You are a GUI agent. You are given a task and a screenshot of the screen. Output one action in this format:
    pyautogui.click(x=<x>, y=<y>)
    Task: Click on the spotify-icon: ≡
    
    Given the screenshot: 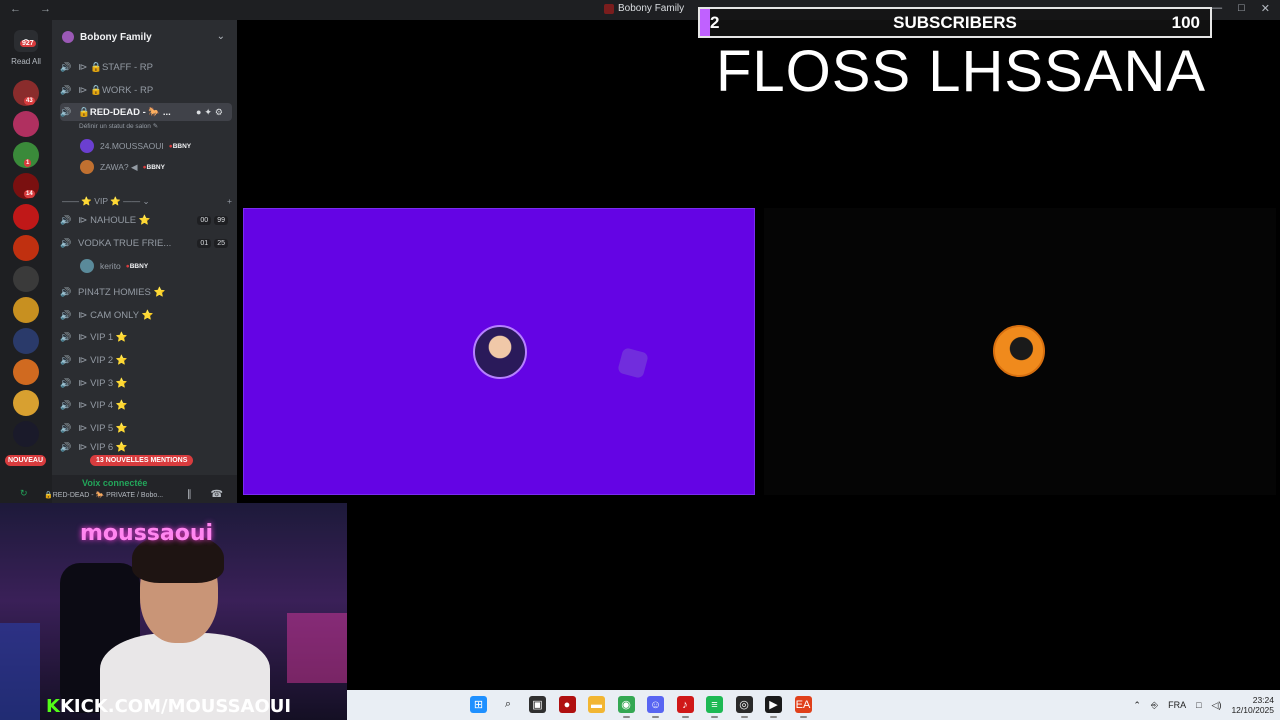 What is the action you would take?
    pyautogui.click(x=714, y=707)
    